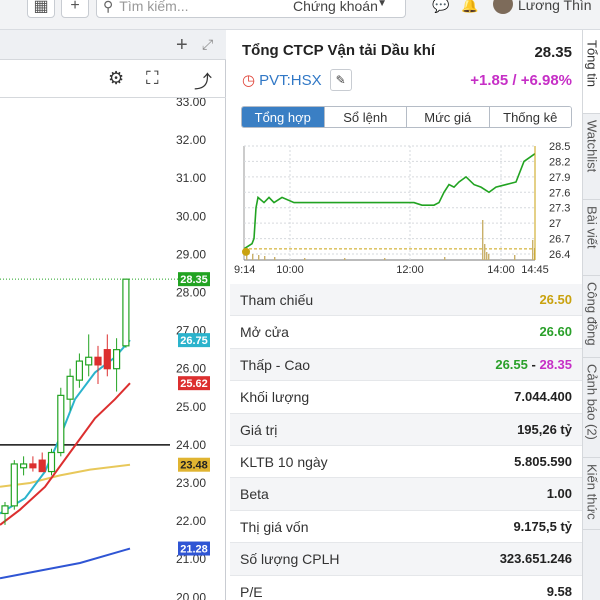 Image resolution: width=600 pixels, height=600 pixels. I want to click on y-tick-label: 27.9, so click(559, 178).